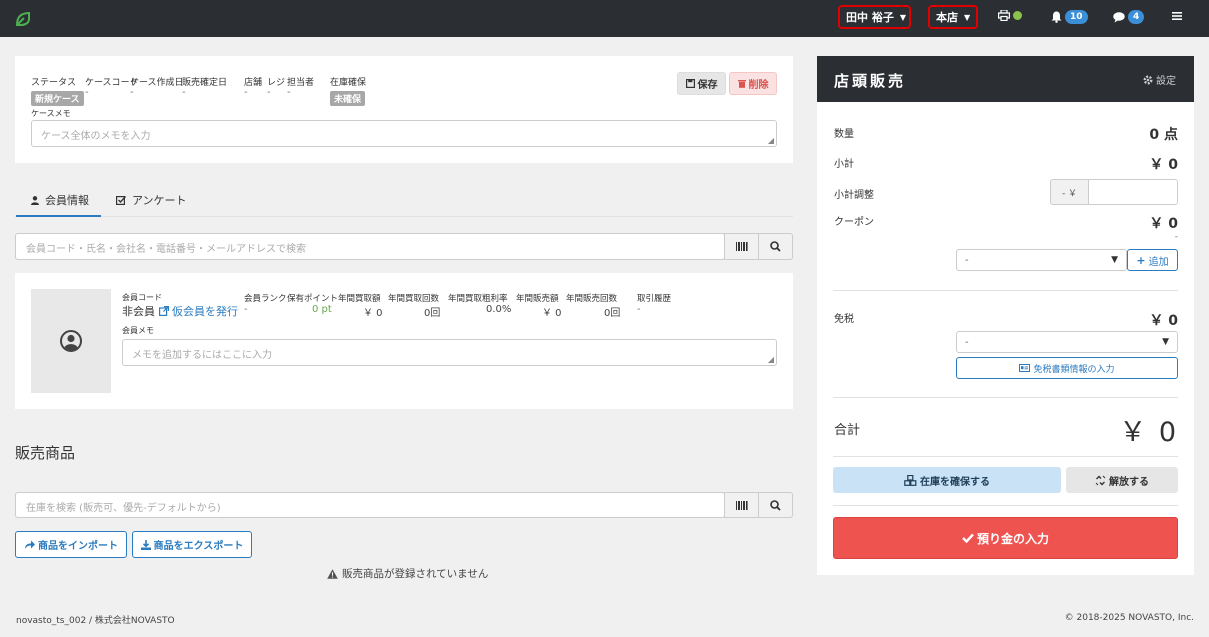  Describe the element at coordinates (910, 480) in the screenshot. I see `cubes-icon` at that location.